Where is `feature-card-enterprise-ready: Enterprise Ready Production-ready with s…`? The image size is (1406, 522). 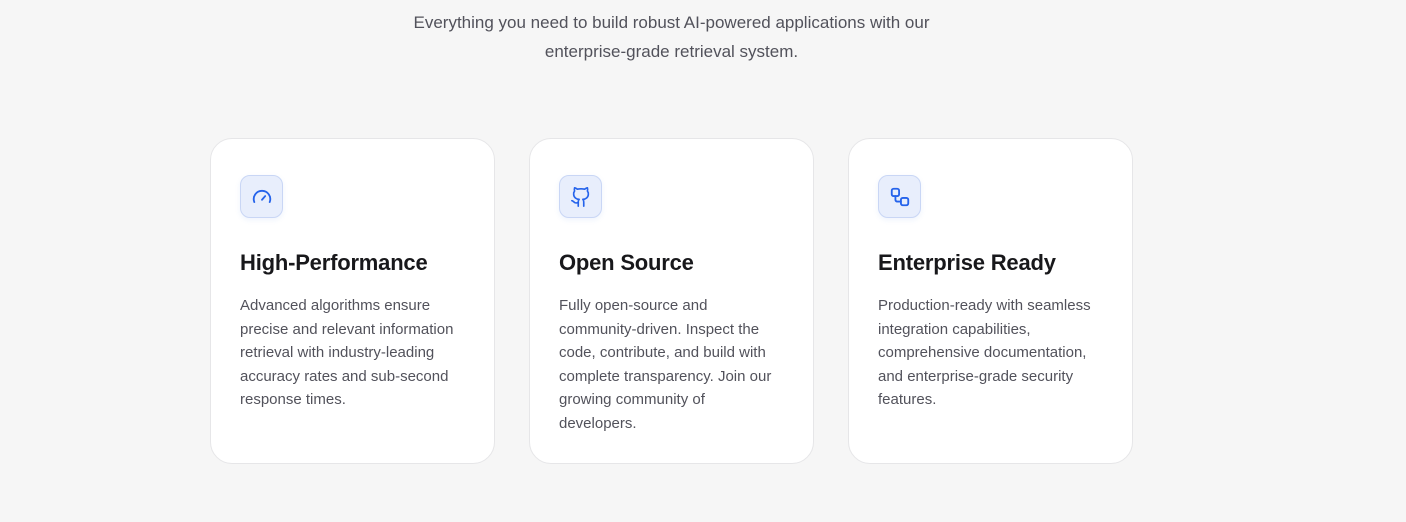
feature-card-enterprise-ready: Enterprise Ready Production-ready with s… is located at coordinates (990, 301).